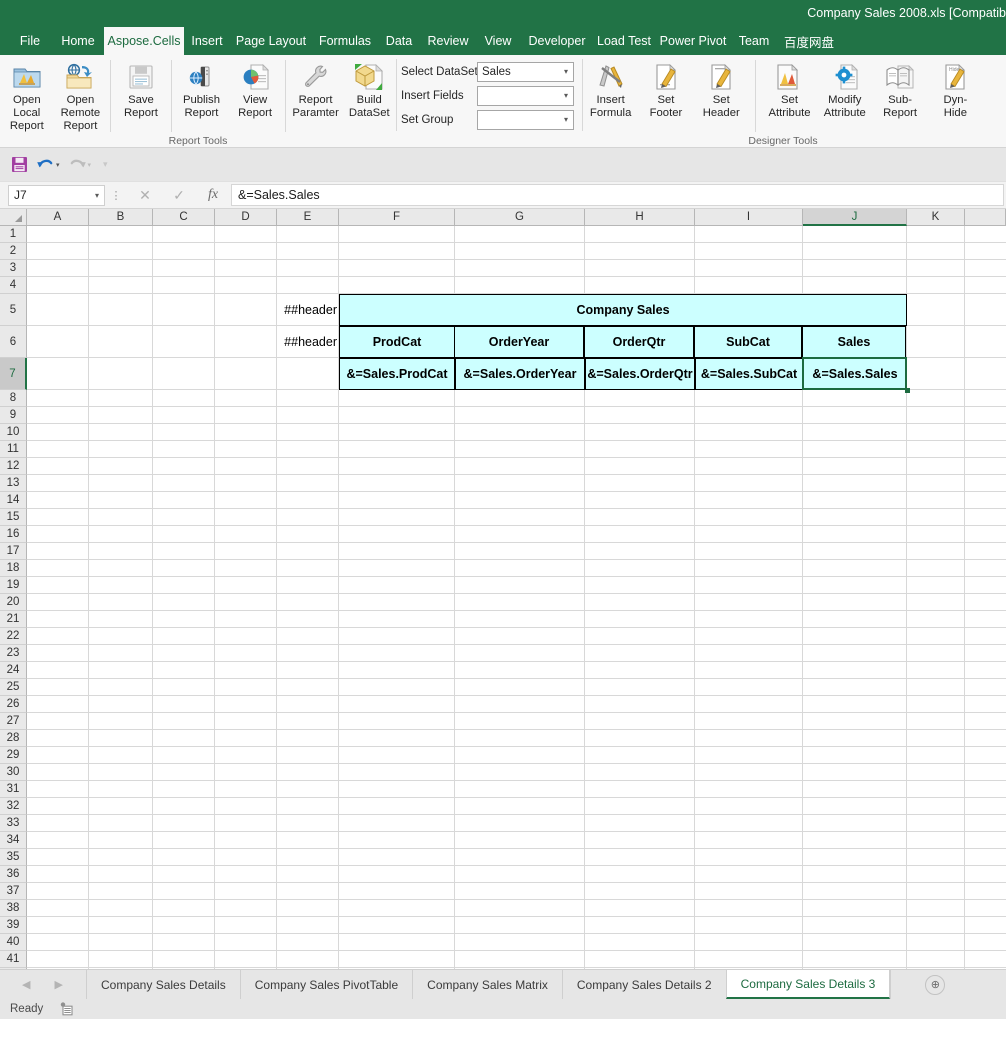  Describe the element at coordinates (26, 984) in the screenshot. I see `sheet-nav-prev-icon: ◀` at that location.